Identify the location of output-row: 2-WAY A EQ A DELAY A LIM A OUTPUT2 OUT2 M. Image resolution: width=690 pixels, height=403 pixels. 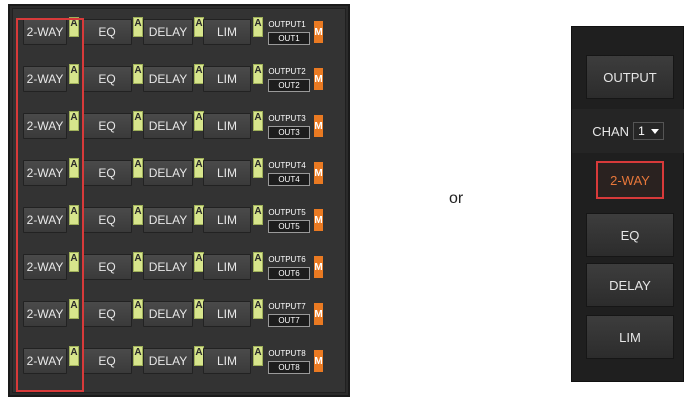
(174, 79).